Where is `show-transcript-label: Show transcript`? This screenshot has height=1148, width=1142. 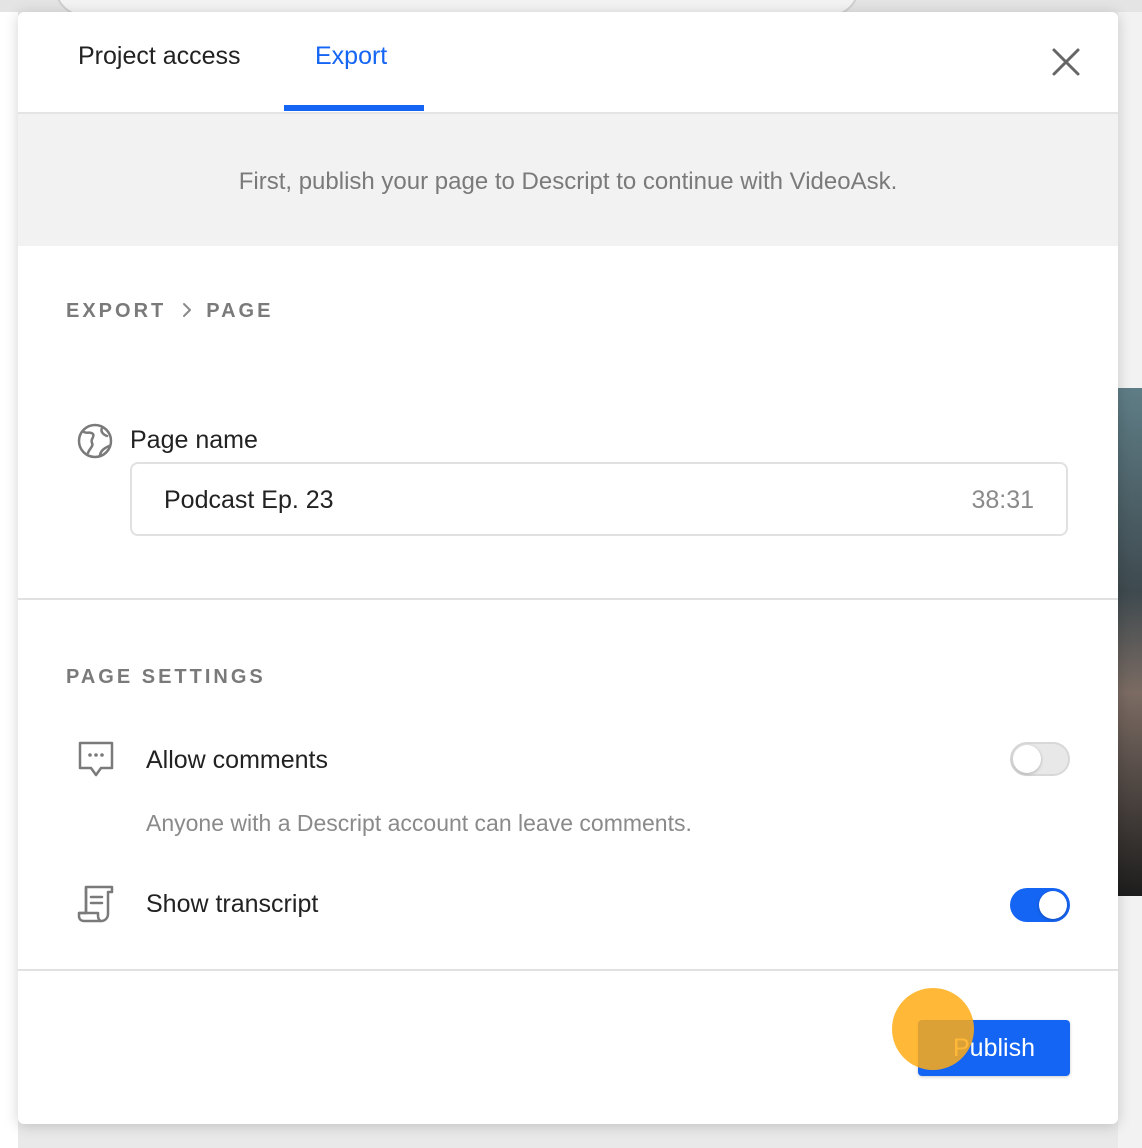 show-transcript-label: Show transcript is located at coordinates (232, 904).